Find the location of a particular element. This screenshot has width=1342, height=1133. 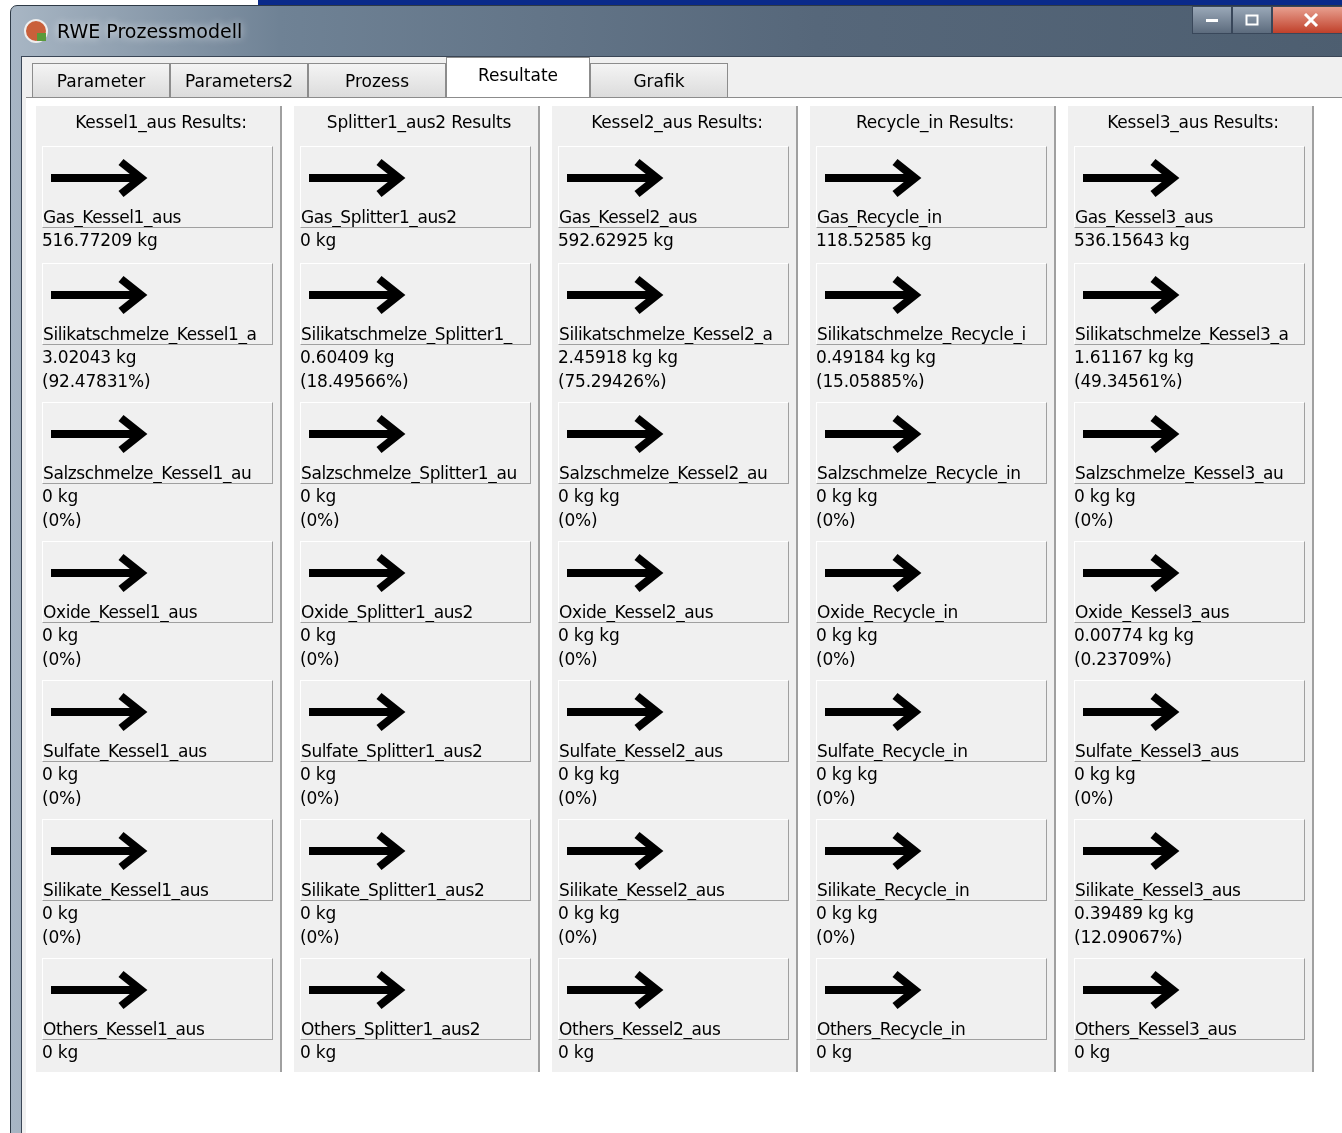

tab: Parameters2 is located at coordinates (239, 80).